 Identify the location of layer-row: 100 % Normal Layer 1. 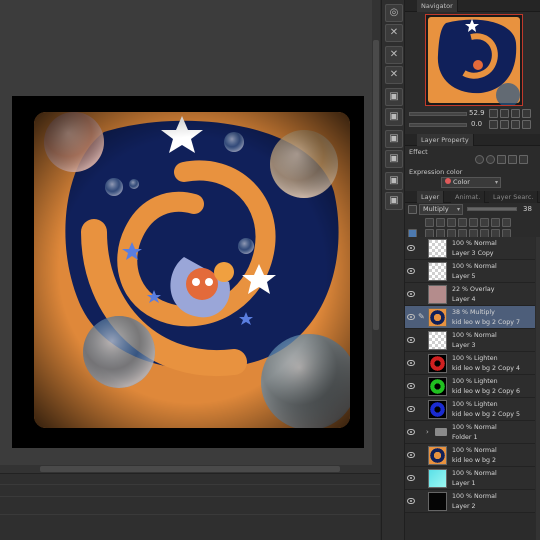
(470, 478).